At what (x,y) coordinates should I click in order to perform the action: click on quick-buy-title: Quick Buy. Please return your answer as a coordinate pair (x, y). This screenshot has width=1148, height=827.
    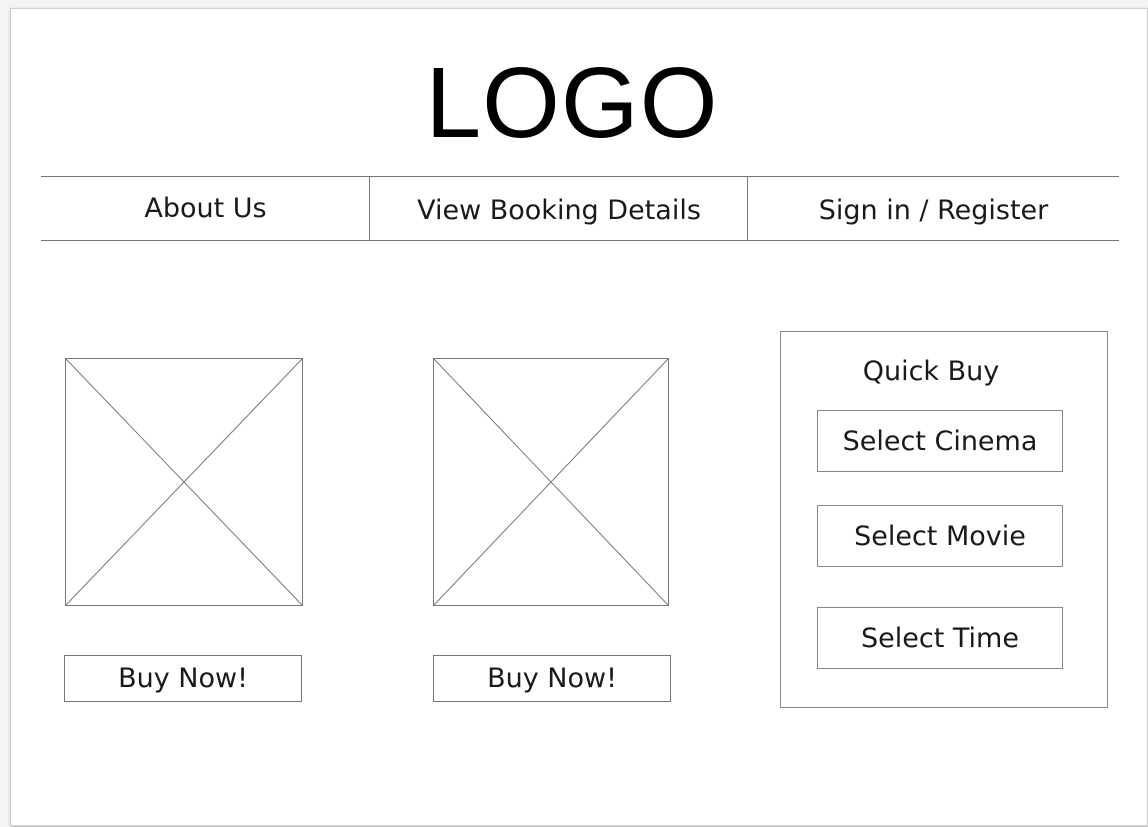
    Looking at the image, I should click on (931, 371).